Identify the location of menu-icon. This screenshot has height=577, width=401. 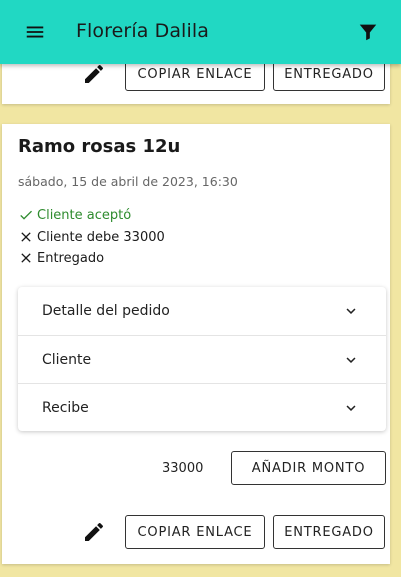
(35, 32).